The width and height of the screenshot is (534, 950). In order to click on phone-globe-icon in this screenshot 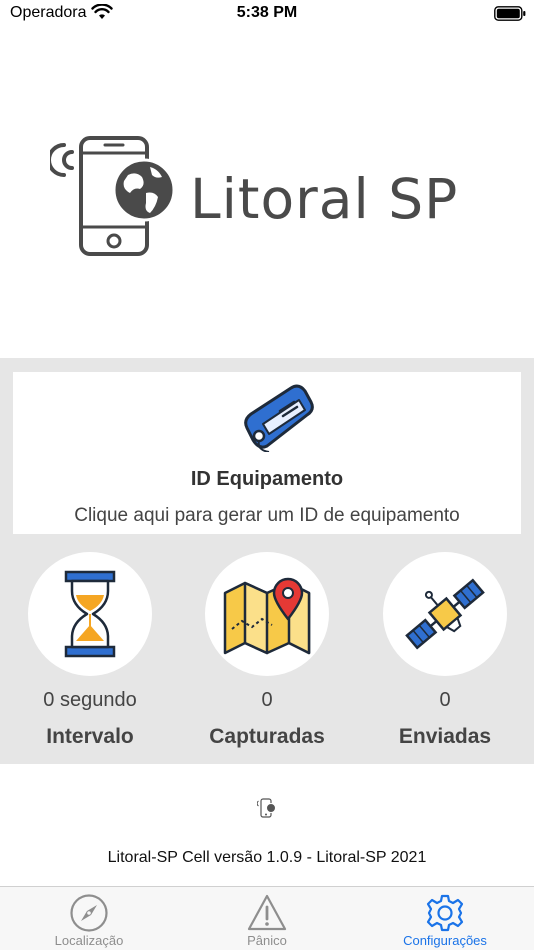, I will do `click(113, 196)`.